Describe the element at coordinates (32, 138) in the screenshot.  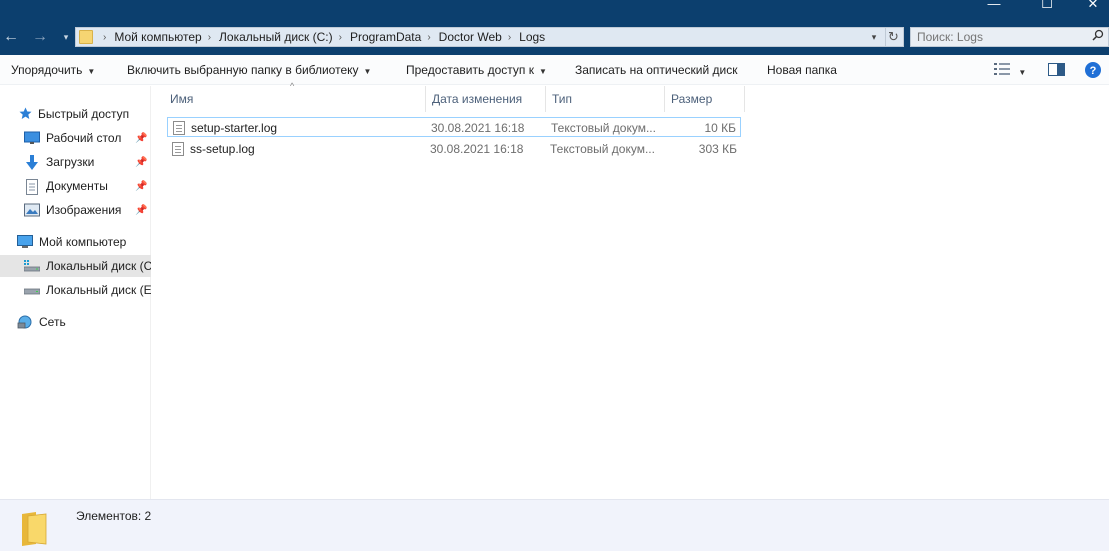
I see `desktop-icon` at that location.